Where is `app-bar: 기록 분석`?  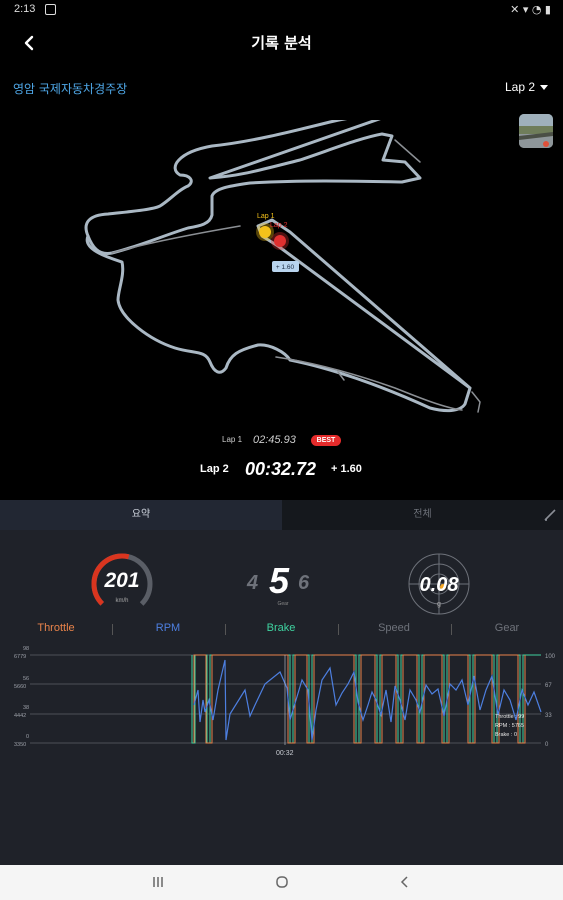
app-bar: 기록 분석 is located at coordinates (281, 43).